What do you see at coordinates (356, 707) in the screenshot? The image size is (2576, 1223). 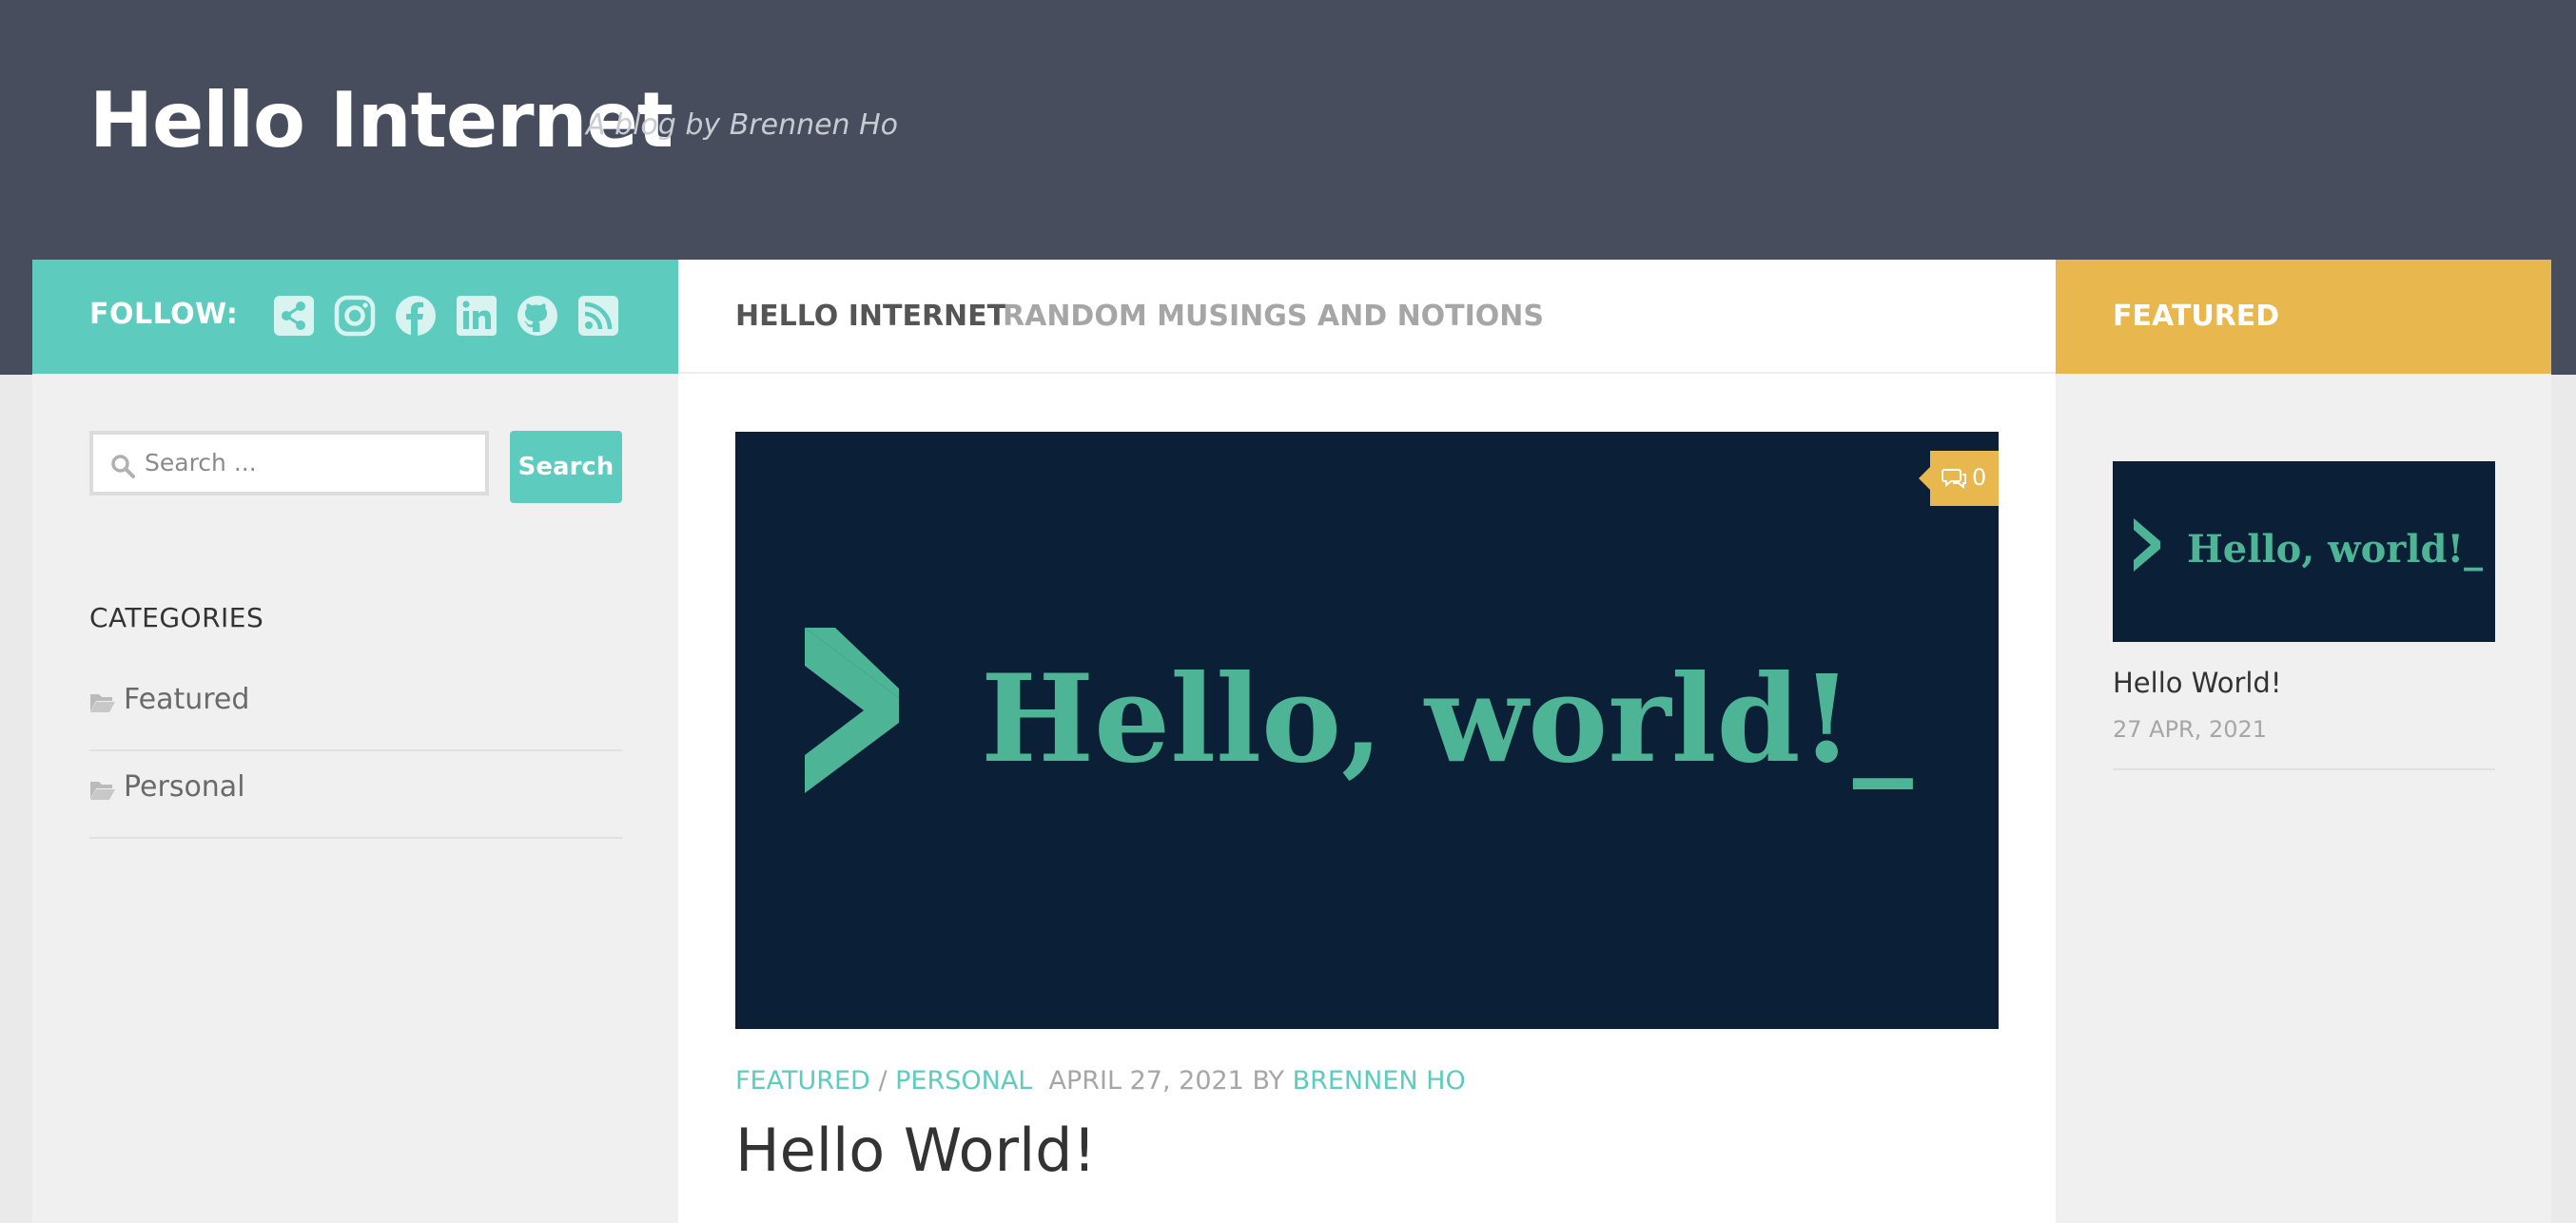 I see `category-item-featured: Featured` at bounding box center [356, 707].